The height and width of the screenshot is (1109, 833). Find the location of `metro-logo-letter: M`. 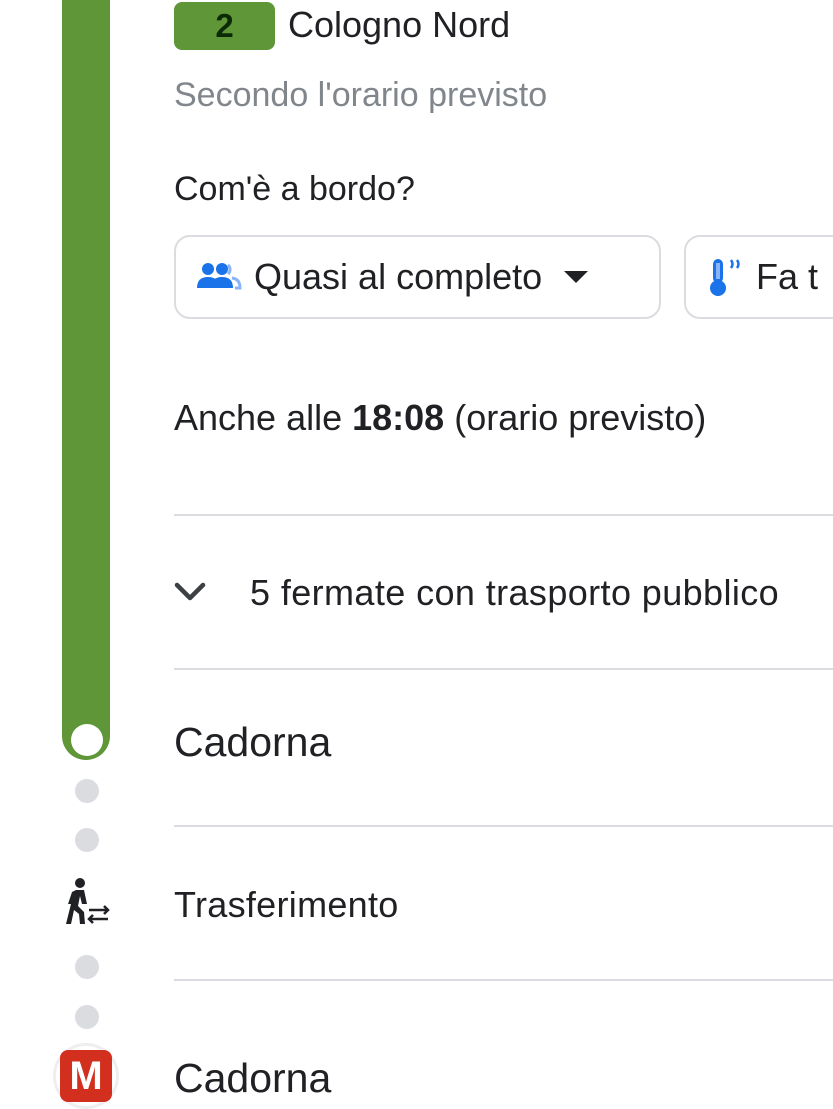

metro-logo-letter: M is located at coordinates (86, 1076).